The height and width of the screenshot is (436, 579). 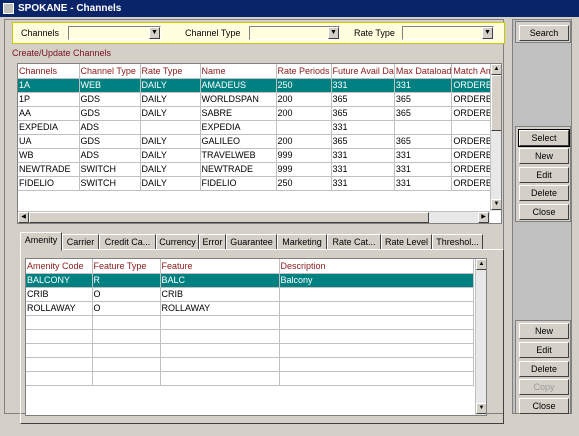 I want to click on table-row: UA GDS DAILY GALILEO 200 365 365 ORDERBY, so click(x=259, y=141).